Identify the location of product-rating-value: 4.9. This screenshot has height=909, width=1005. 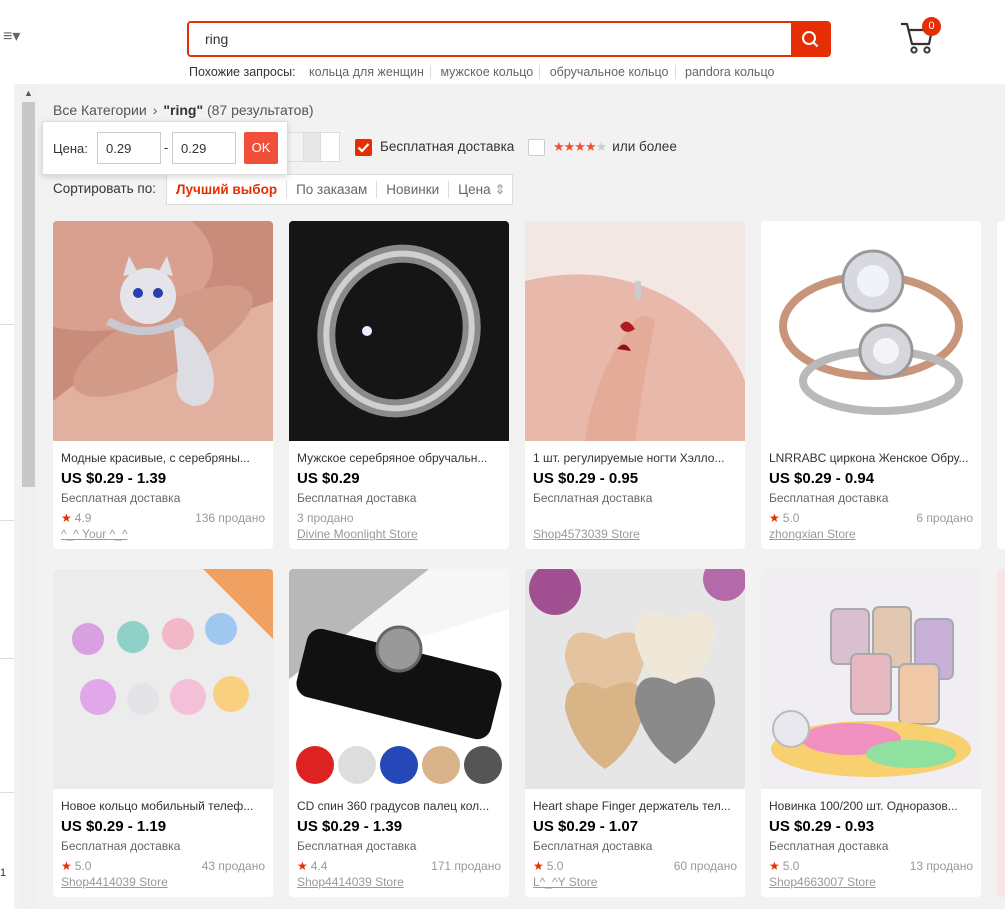
(83, 518).